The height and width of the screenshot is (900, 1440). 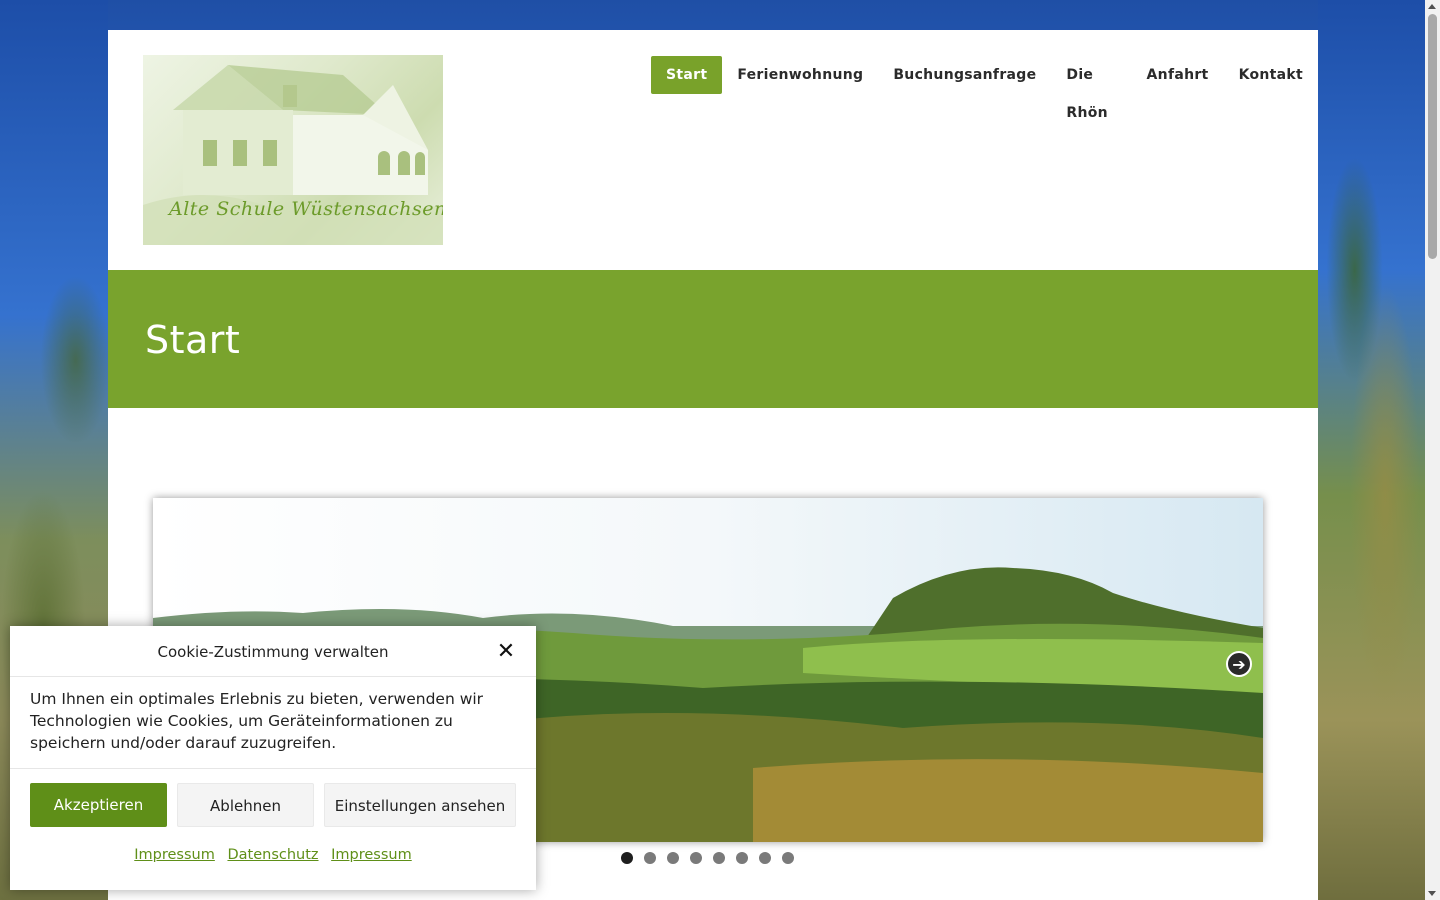 I want to click on view-settings-button: Einstellungen ansehen, so click(x=420, y=805).